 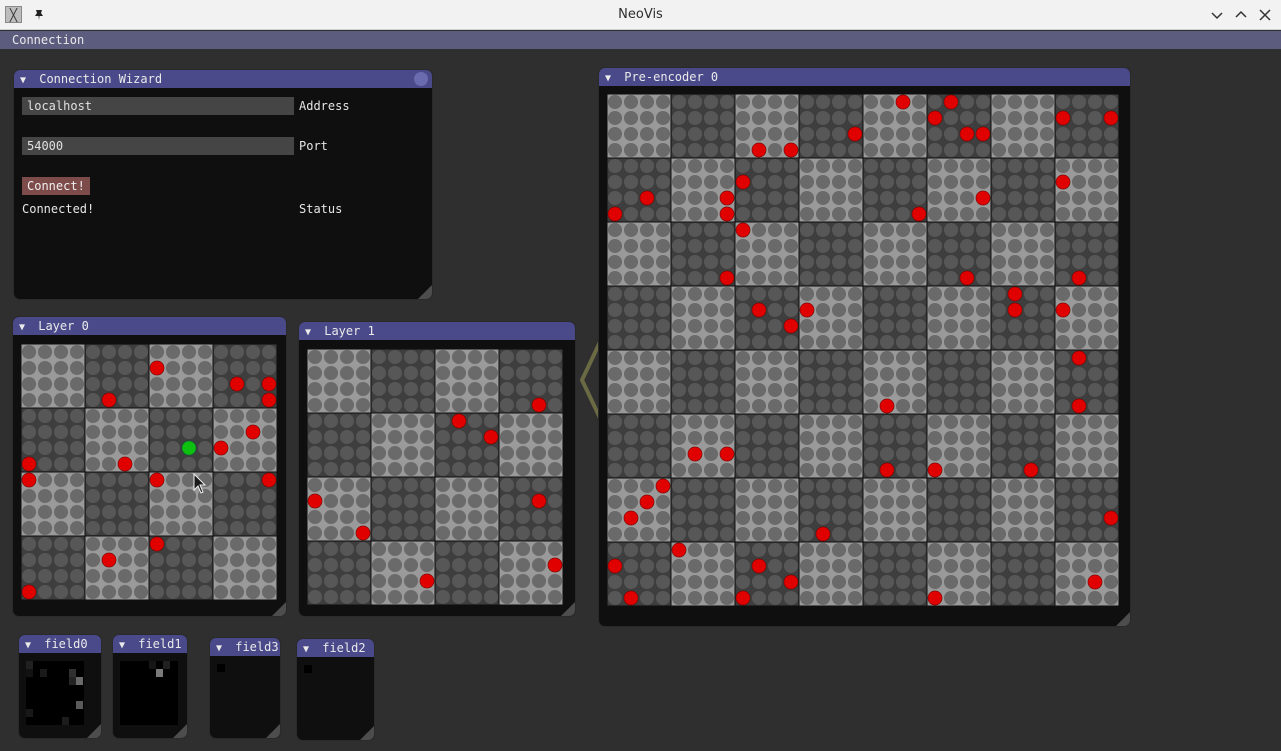 What do you see at coordinates (437, 331) in the screenshot?
I see `layer1-titlebar: ▼ Layer 1` at bounding box center [437, 331].